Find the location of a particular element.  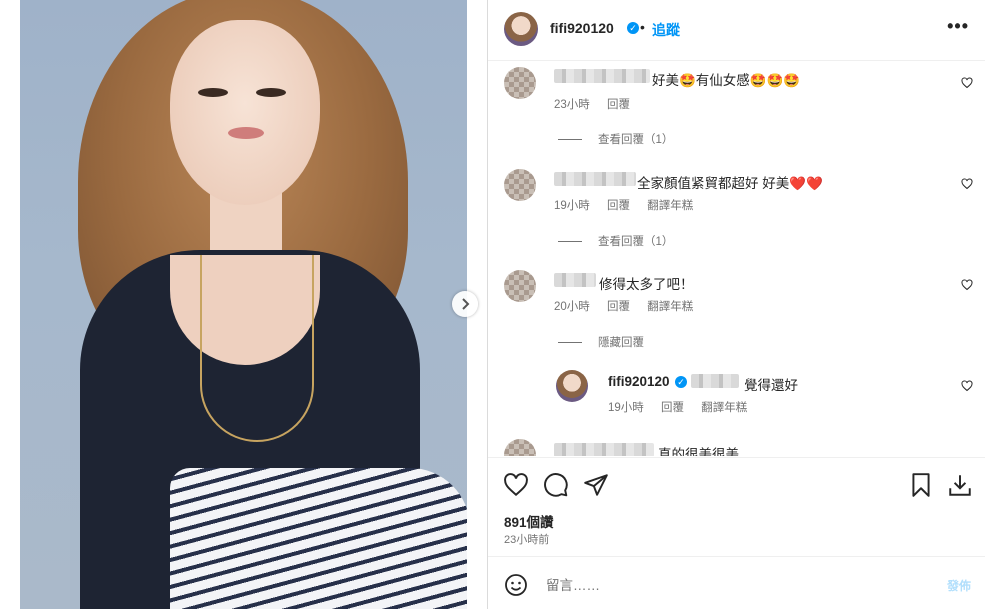

comment-composer: 發佈 is located at coordinates (736, 583).